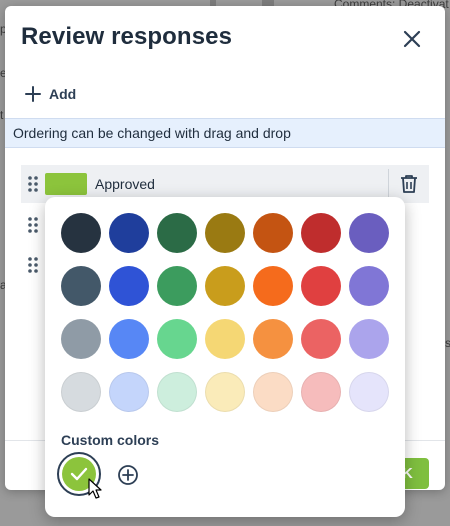  What do you see at coordinates (110, 440) in the screenshot?
I see `custom-colors-title: Custom colors` at bounding box center [110, 440].